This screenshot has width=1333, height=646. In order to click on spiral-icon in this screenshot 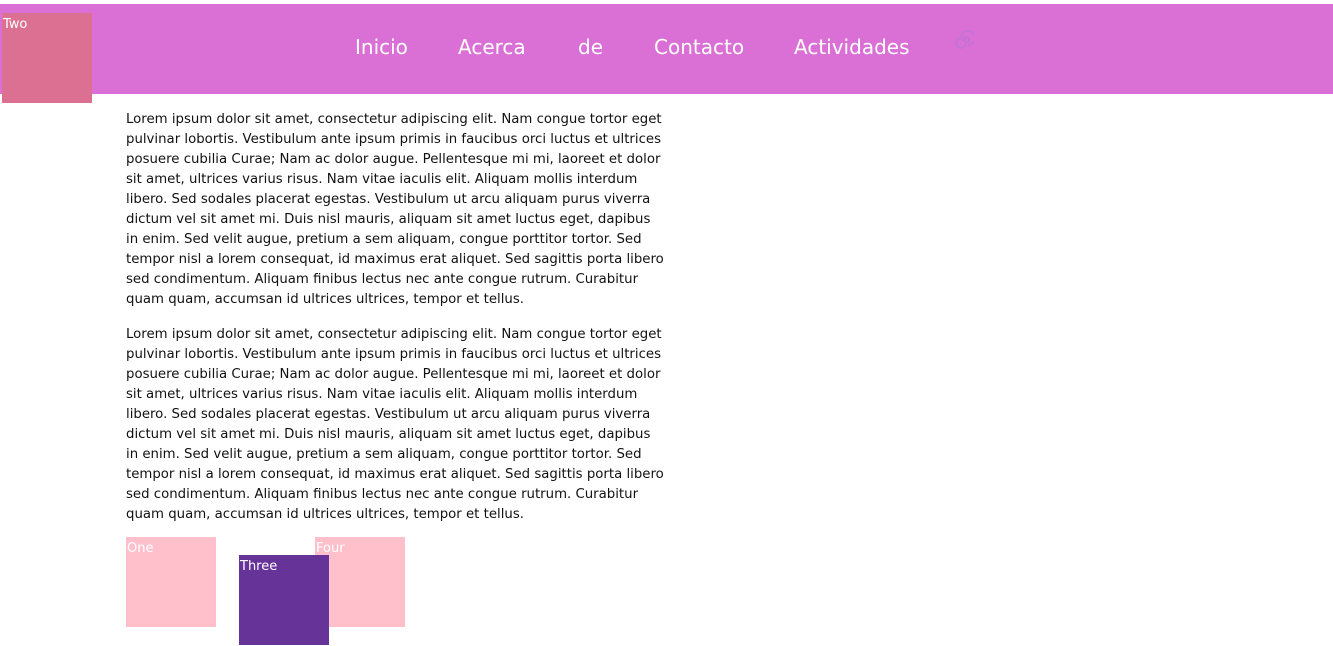, I will do `click(965, 40)`.